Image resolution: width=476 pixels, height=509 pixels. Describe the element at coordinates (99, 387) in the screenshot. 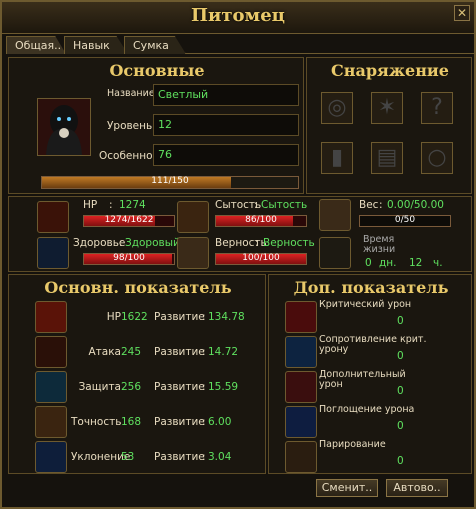

I see `stat-label: Защита` at that location.